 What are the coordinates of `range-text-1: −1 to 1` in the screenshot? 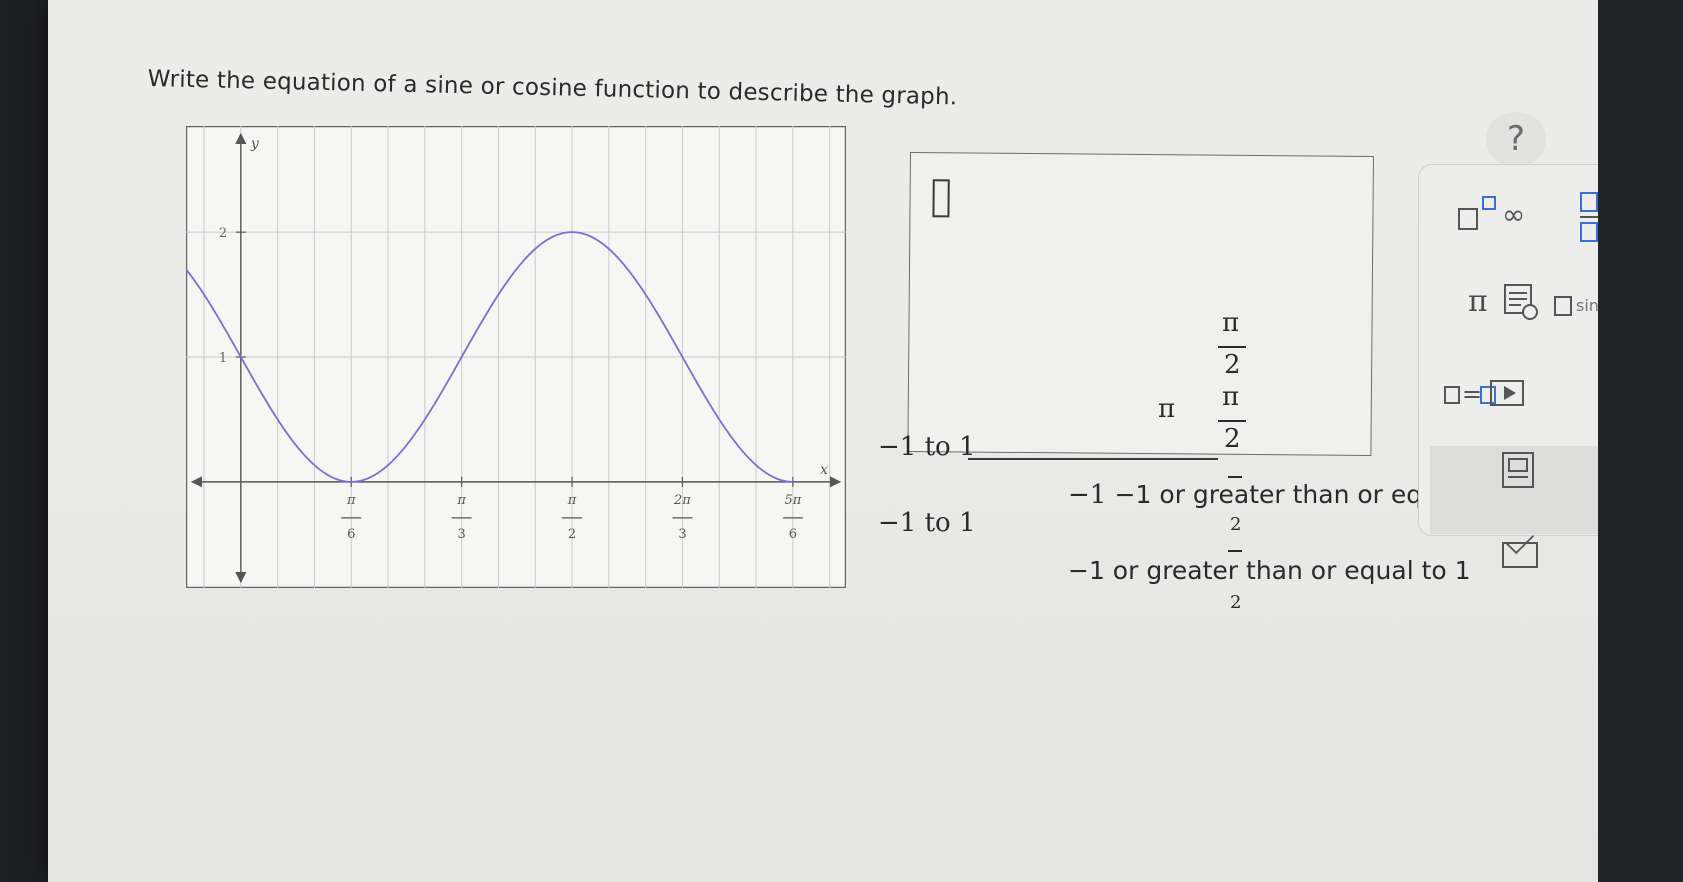 It's located at (927, 447).